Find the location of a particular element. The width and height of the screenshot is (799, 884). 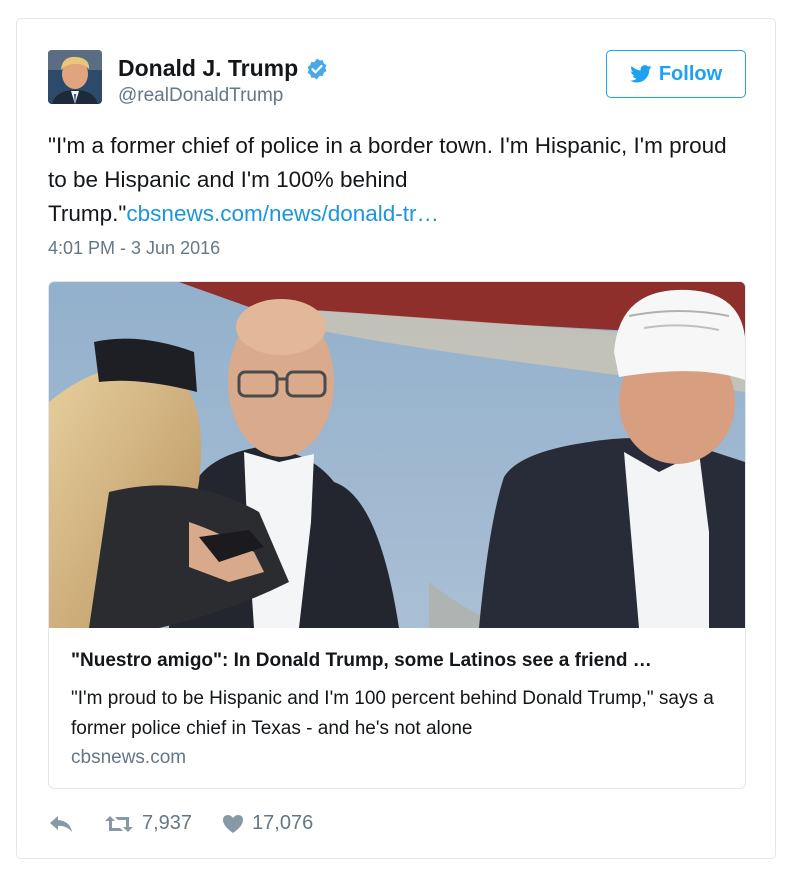

follow-button: Follow is located at coordinates (676, 74).